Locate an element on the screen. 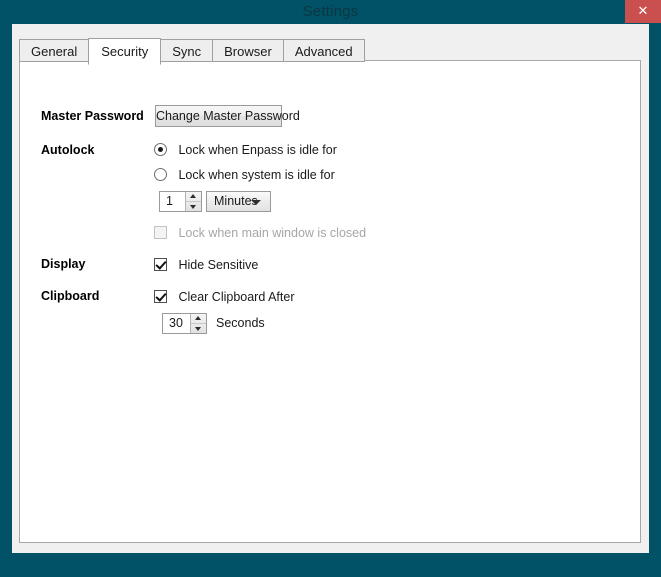 This screenshot has width=661, height=577. tab-bar: General Security Sync Browser Advanced is located at coordinates (192, 51).